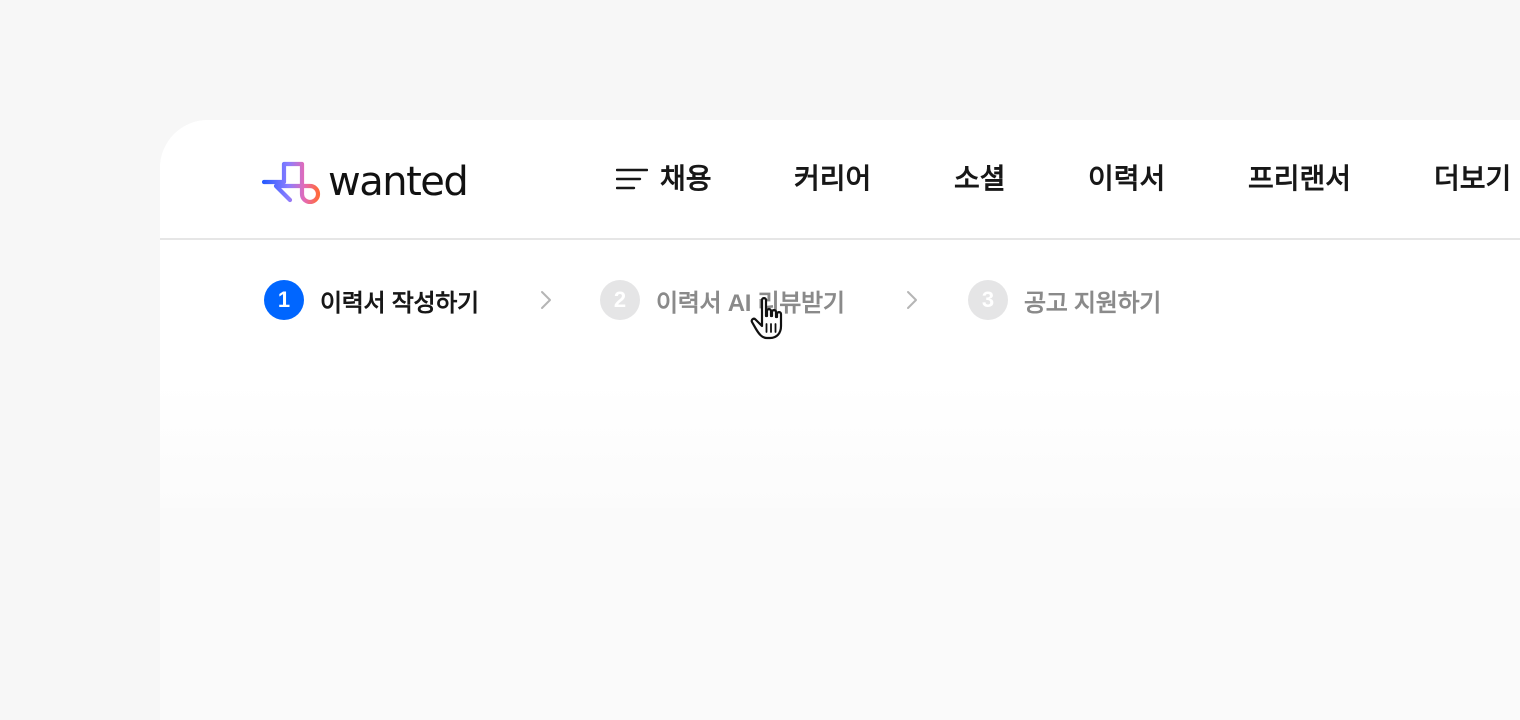 This screenshot has width=1520, height=720. I want to click on nav-item-social: 소셜, so click(980, 179).